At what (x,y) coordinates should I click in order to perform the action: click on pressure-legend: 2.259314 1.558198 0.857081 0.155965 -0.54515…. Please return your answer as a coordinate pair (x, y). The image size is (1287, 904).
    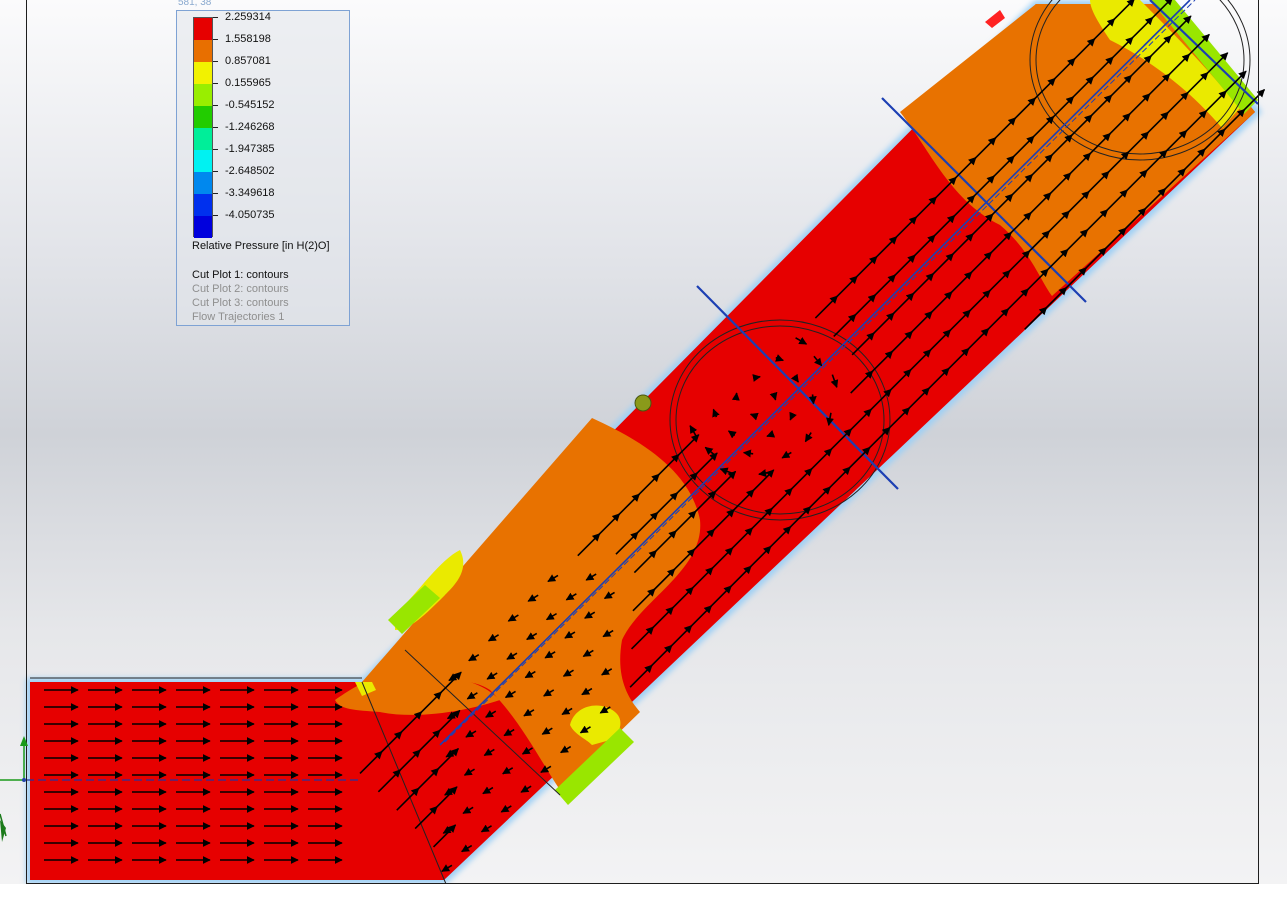
    Looking at the image, I should click on (263, 168).